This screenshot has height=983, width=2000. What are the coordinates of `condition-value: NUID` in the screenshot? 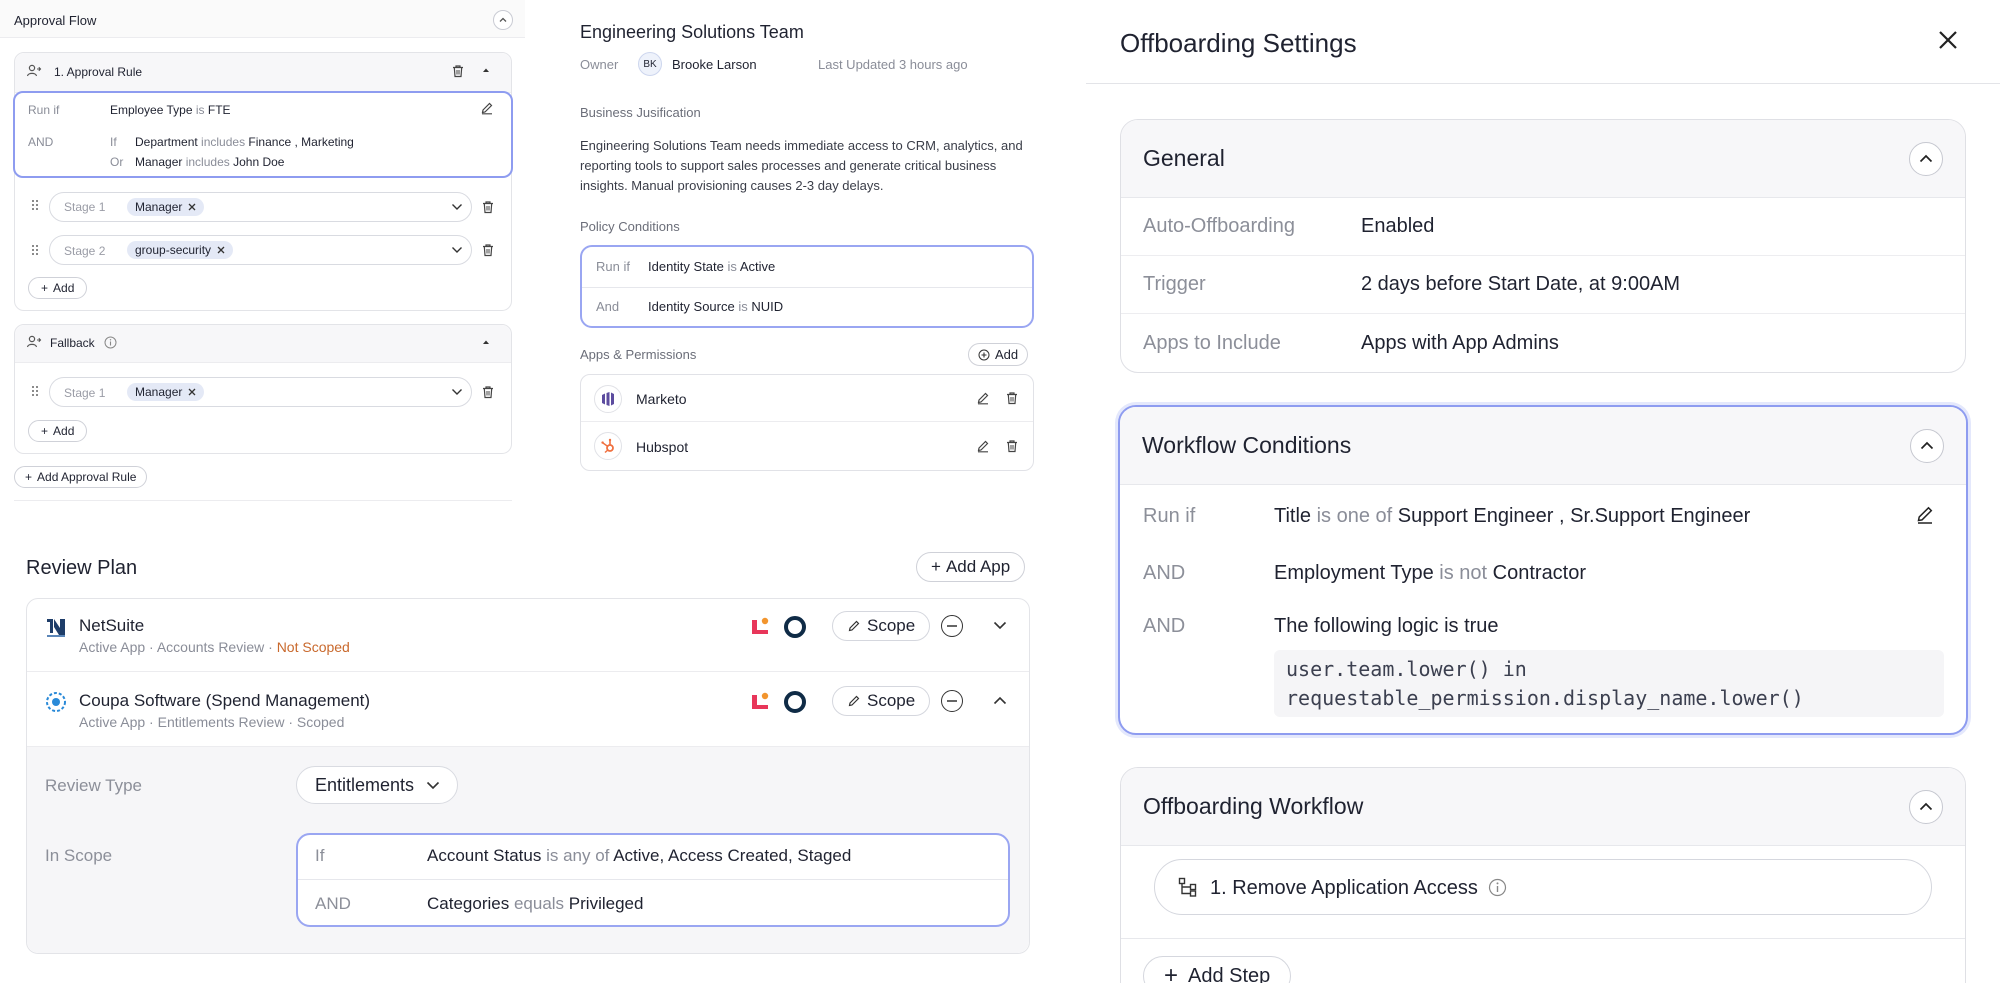 It's located at (767, 306).